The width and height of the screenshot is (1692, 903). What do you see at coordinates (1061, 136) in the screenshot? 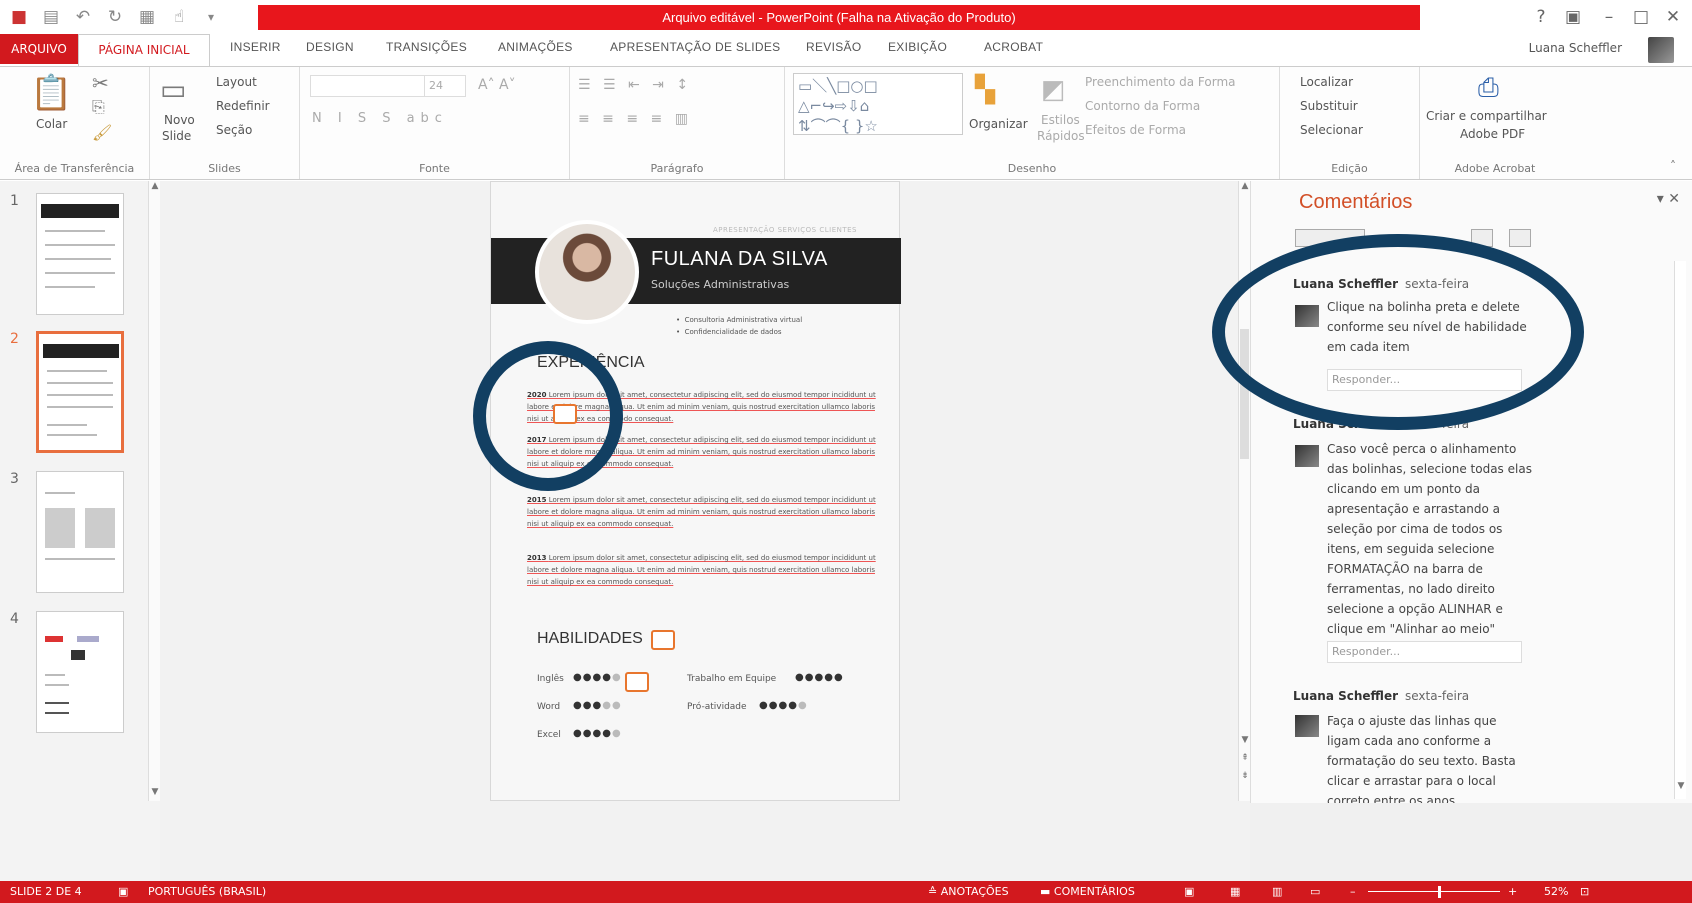
I see `quick-styles-label-2: Rápidos` at bounding box center [1061, 136].